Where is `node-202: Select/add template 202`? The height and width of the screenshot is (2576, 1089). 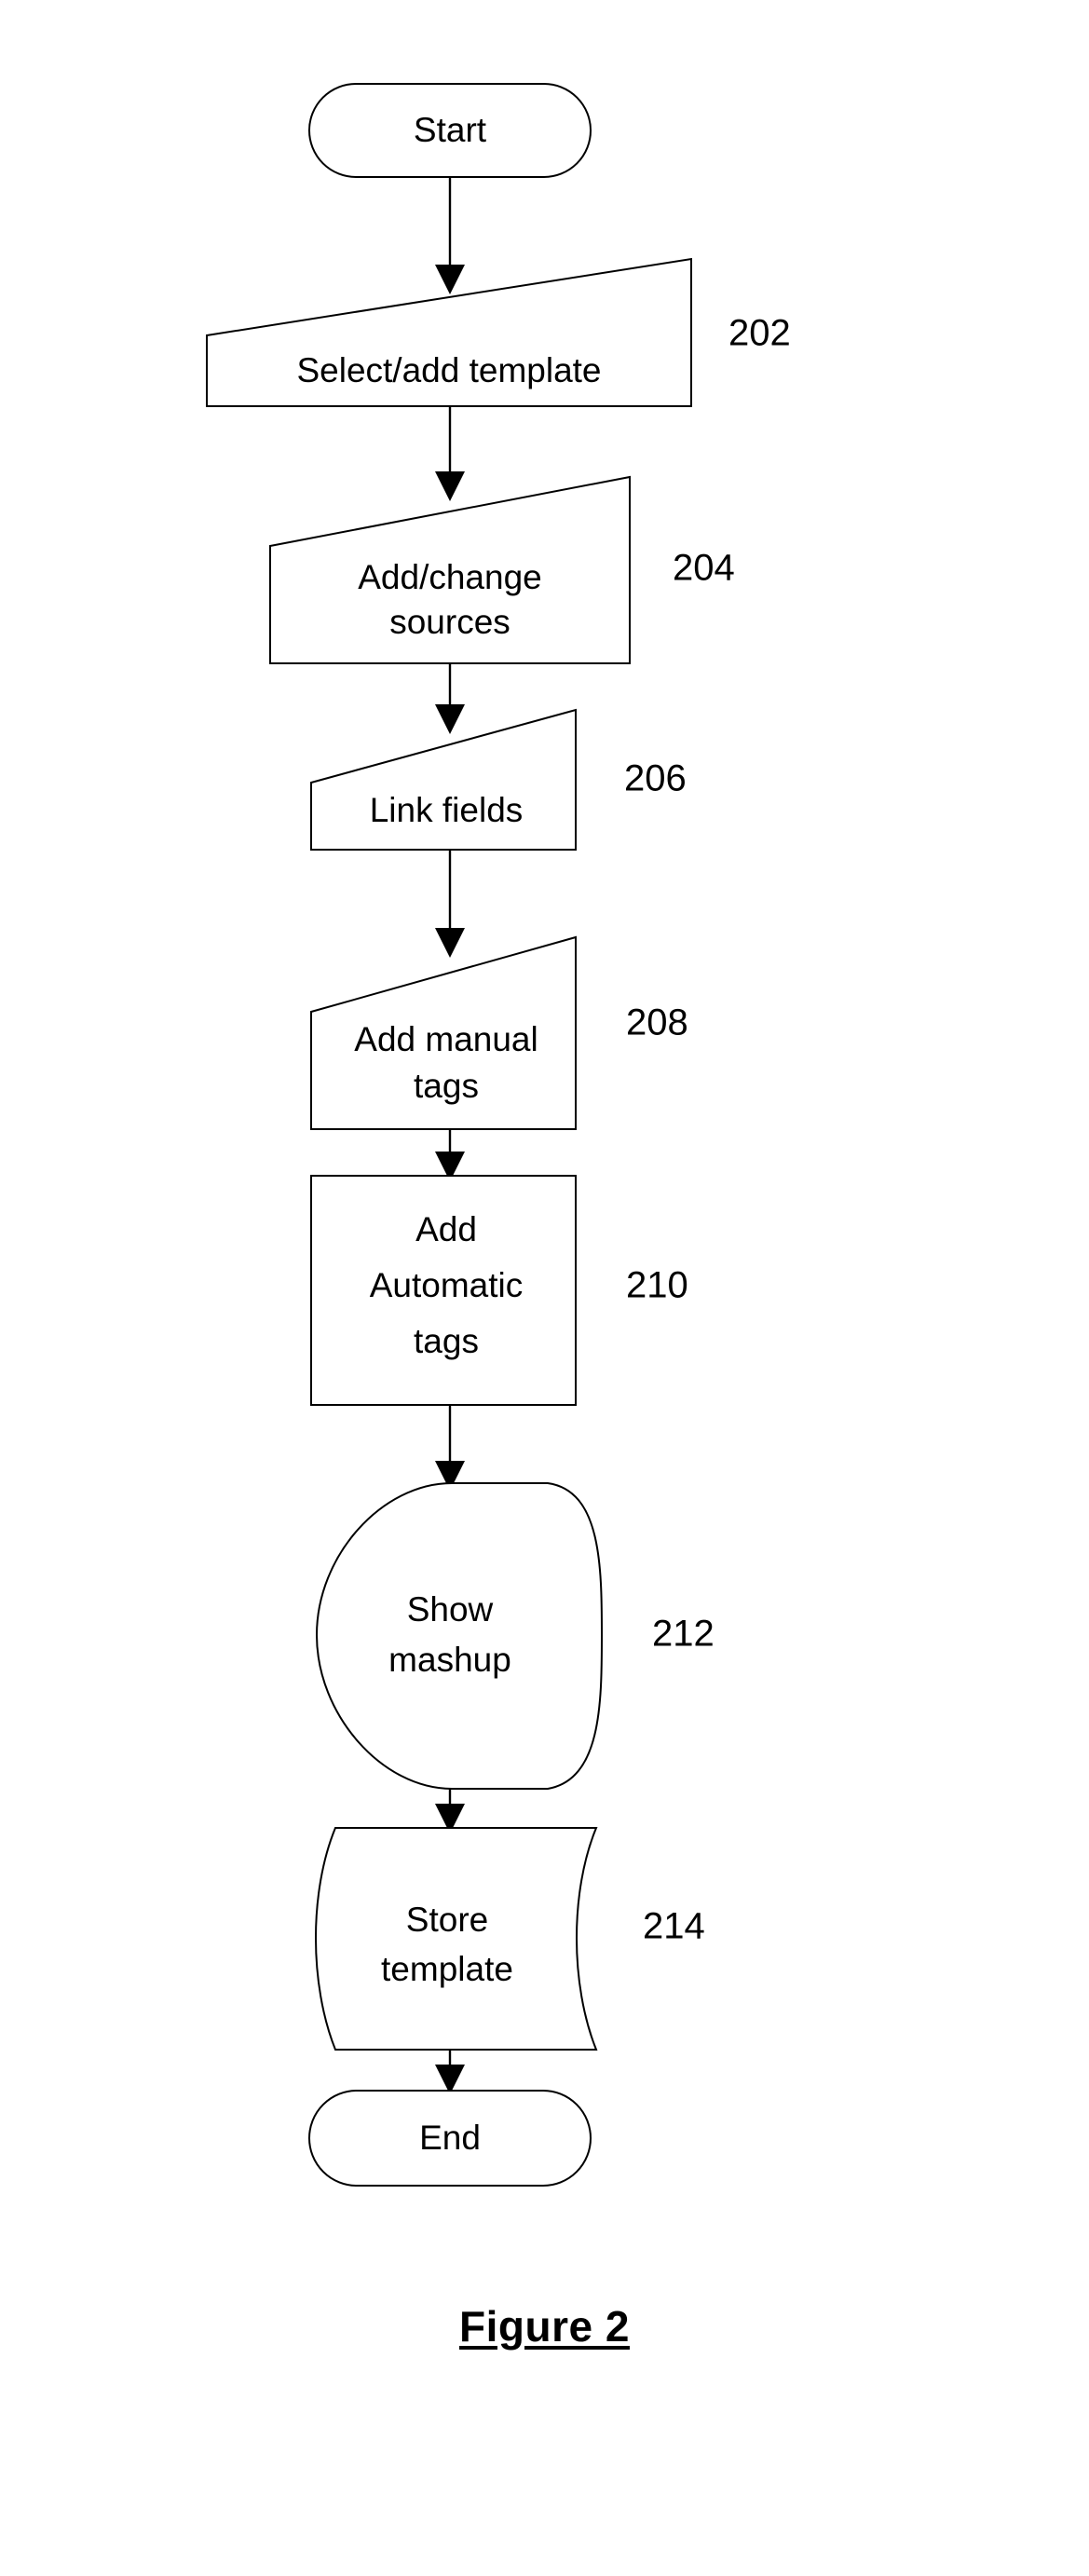 node-202: Select/add template 202 is located at coordinates (498, 332).